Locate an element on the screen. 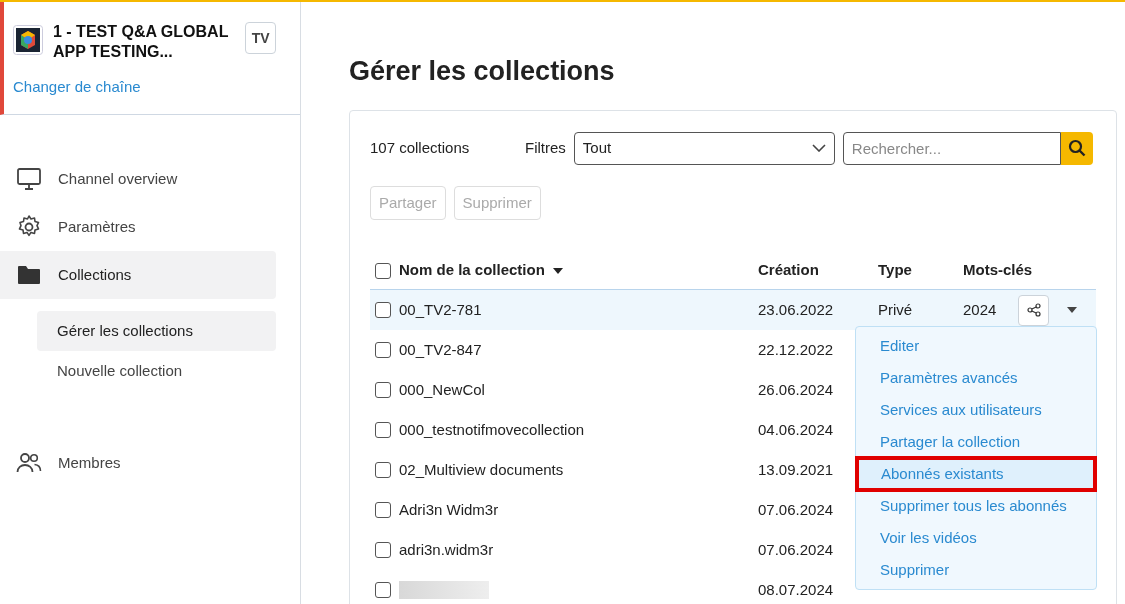 This screenshot has height=604, width=1125. filter-label: Filtres is located at coordinates (545, 147).